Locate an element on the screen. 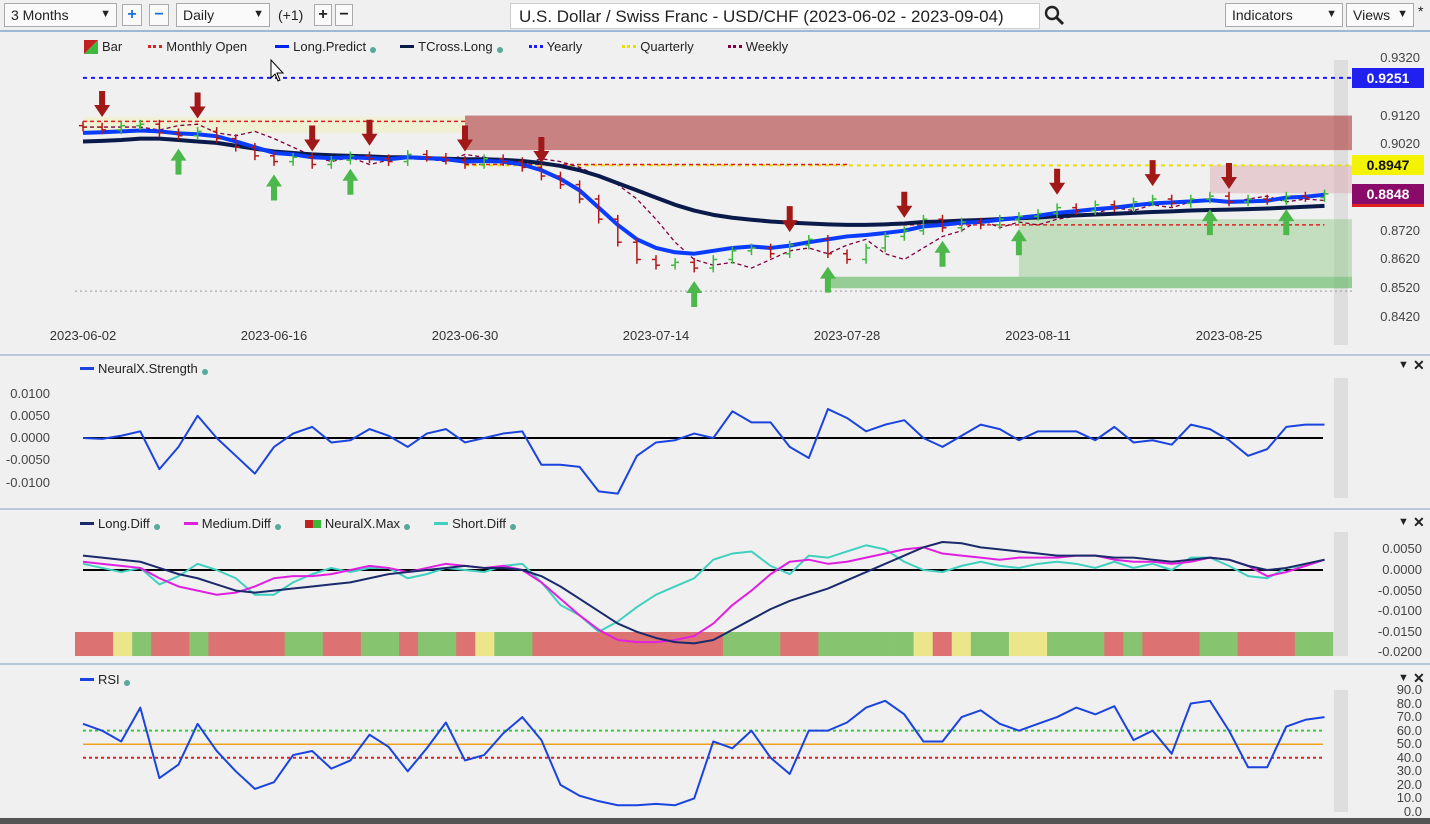 The image size is (1430, 824). strength-axis-label: 0.0050 is located at coordinates (30, 415).